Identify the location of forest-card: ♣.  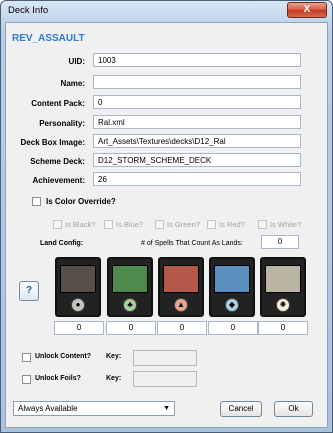
(130, 287).